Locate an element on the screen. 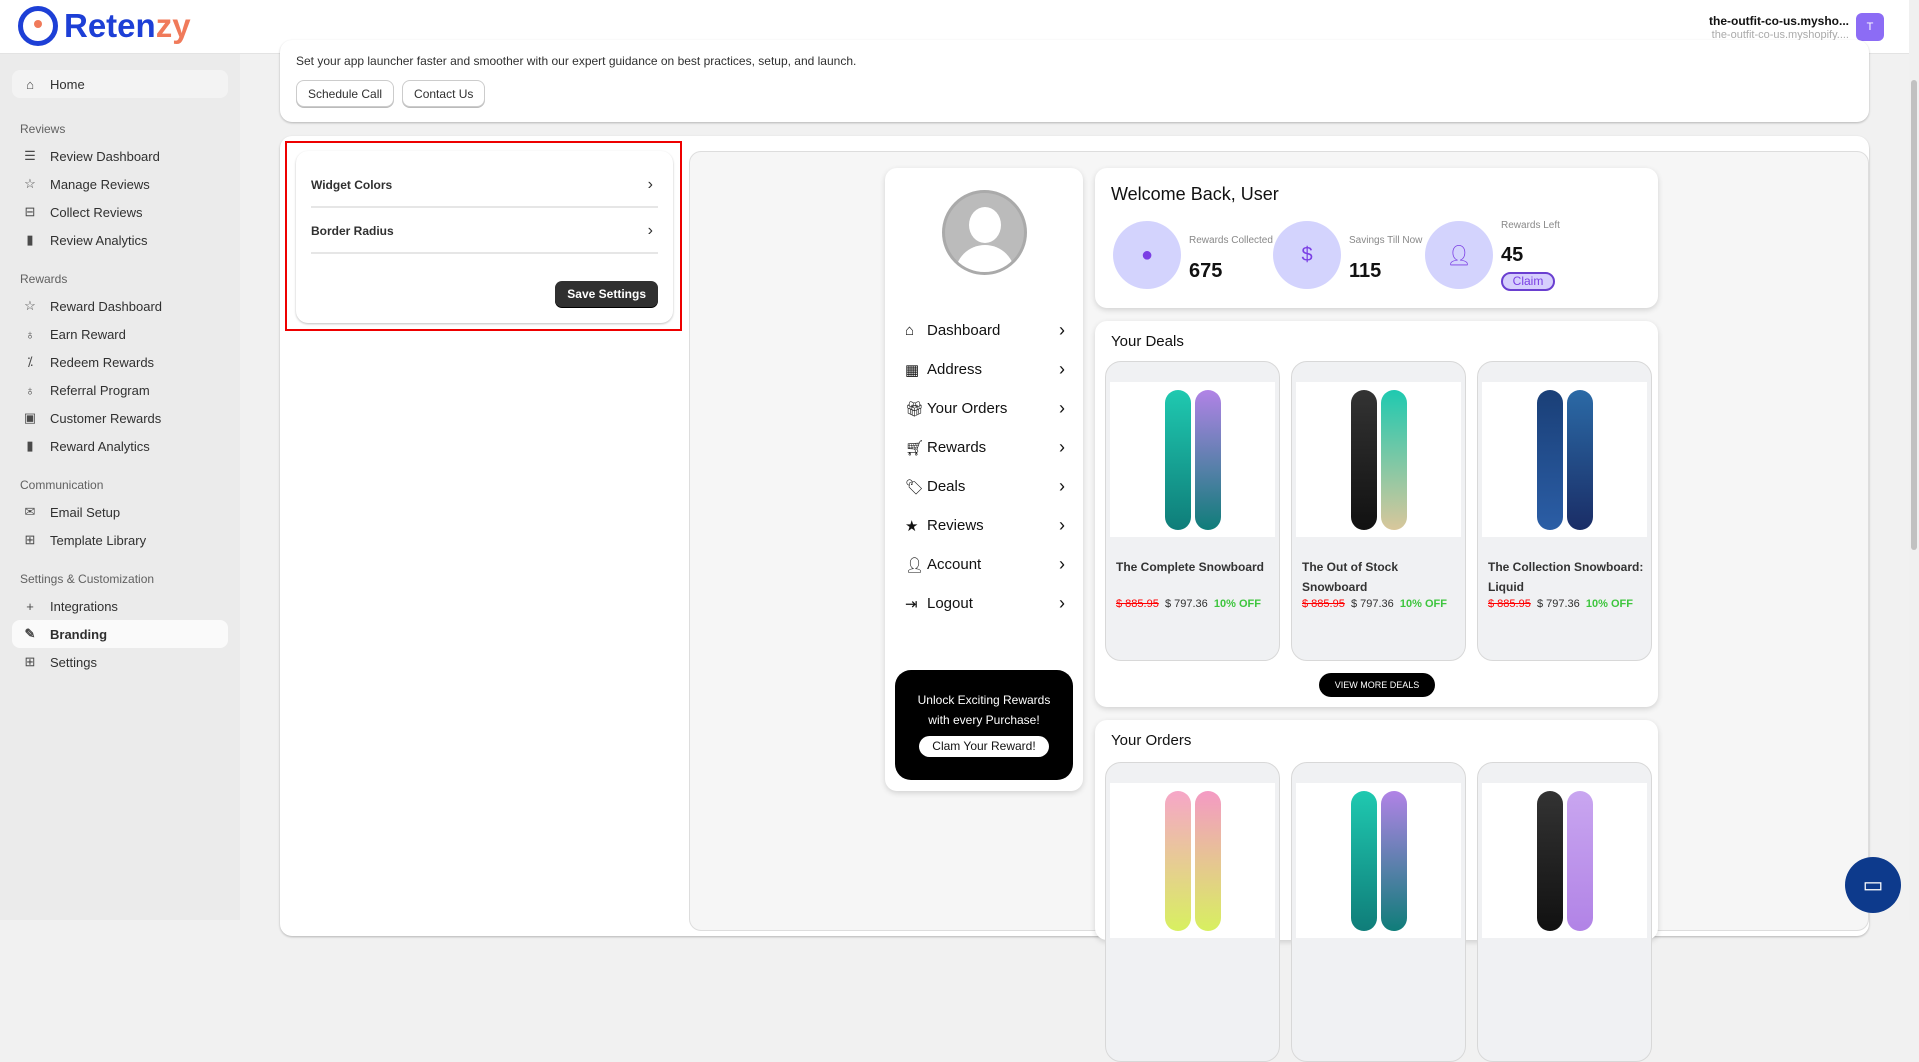 This screenshot has height=1062, width=1919. chat-button: ▭ is located at coordinates (1873, 885).